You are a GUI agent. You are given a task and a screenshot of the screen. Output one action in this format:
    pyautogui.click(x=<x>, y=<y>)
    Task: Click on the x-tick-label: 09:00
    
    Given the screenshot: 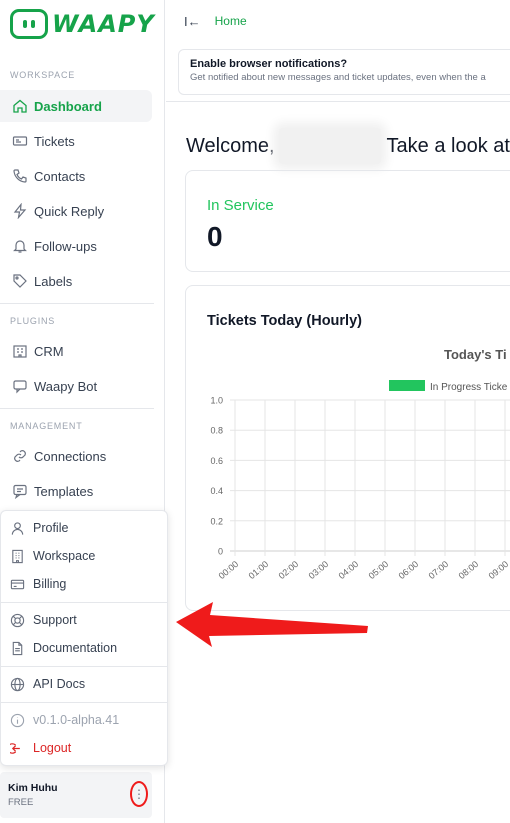 What is the action you would take?
    pyautogui.click(x=498, y=570)
    